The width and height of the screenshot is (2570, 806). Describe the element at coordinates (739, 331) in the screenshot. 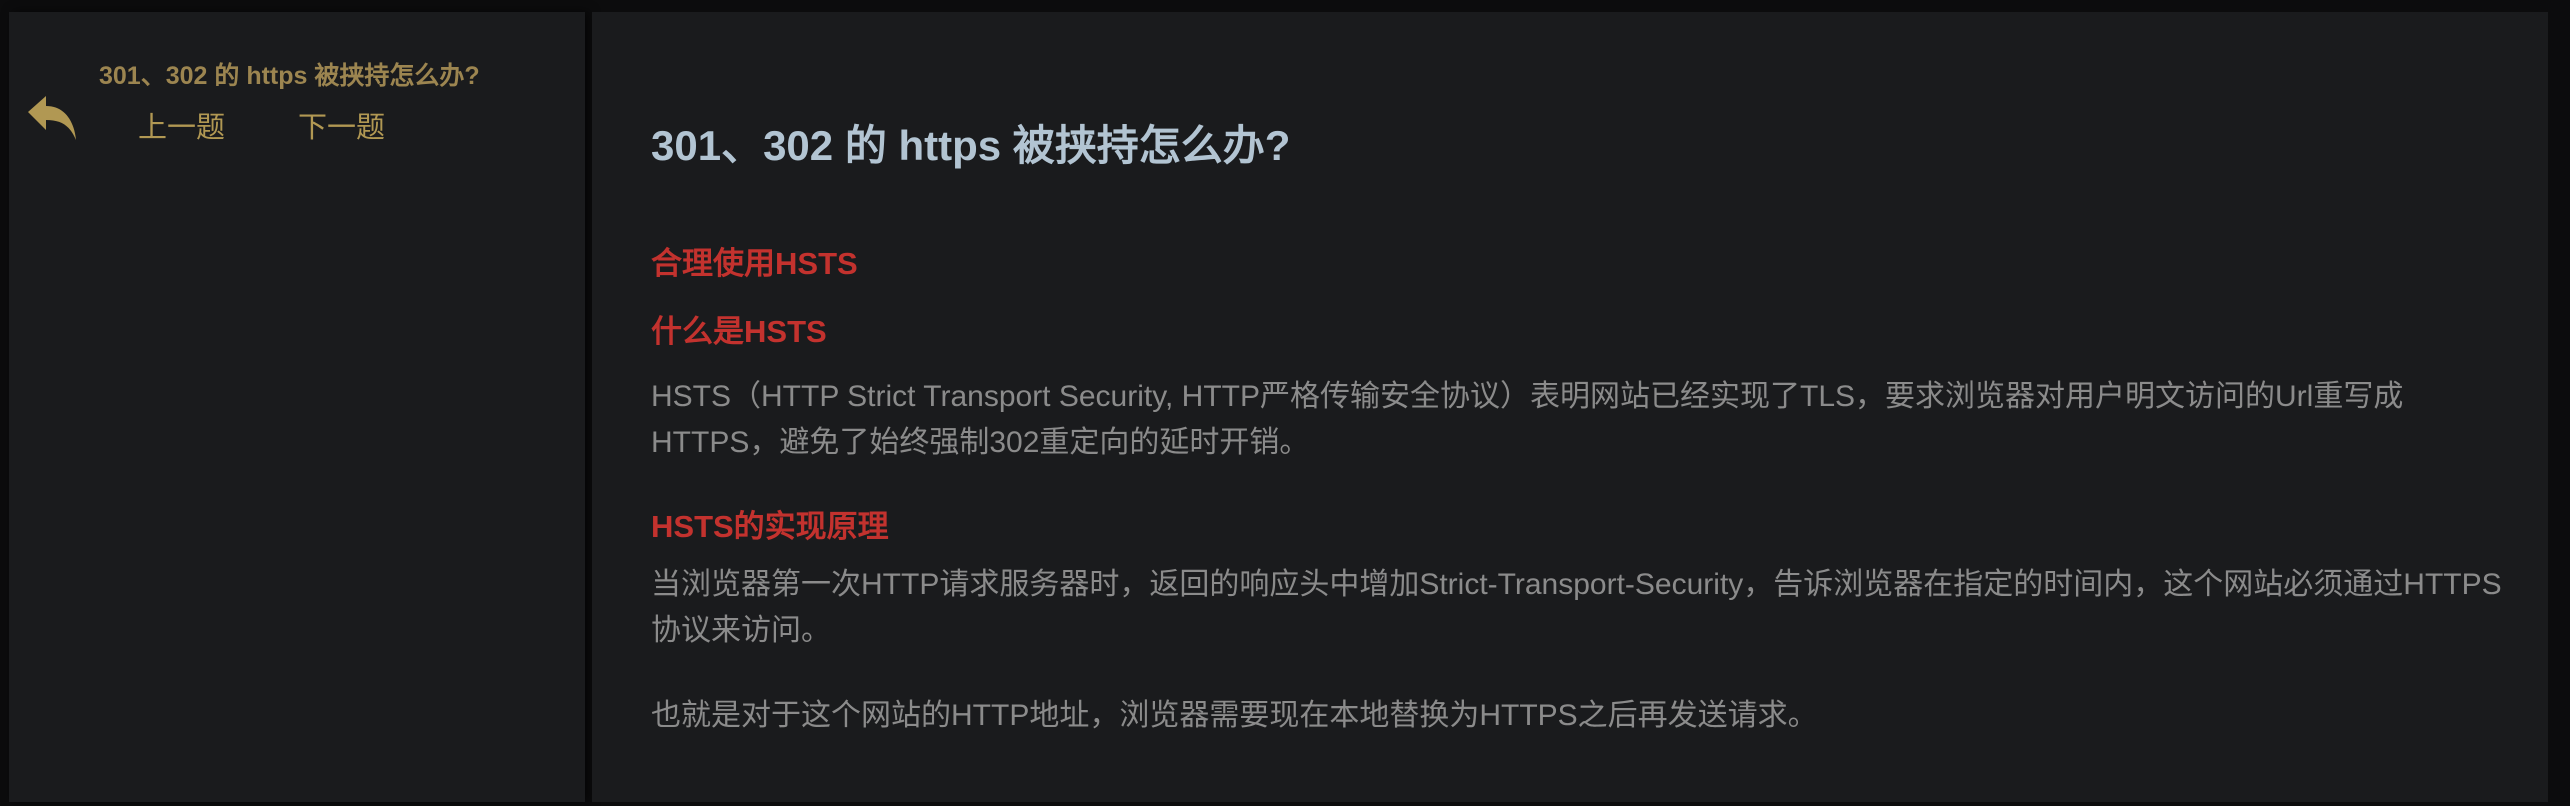

I see `section-heading: 什么是HSTS` at that location.